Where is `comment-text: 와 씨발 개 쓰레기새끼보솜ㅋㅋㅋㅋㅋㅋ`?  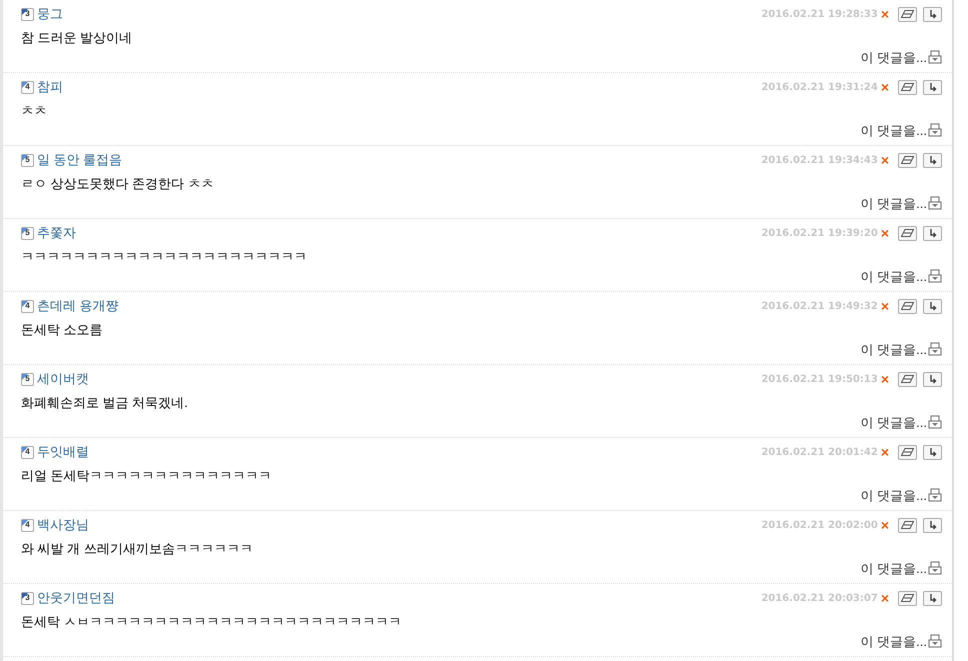
comment-text: 와 씨발 개 쓰레기새끼보솜ㅋㅋㅋㅋㅋㅋ is located at coordinates (137, 549).